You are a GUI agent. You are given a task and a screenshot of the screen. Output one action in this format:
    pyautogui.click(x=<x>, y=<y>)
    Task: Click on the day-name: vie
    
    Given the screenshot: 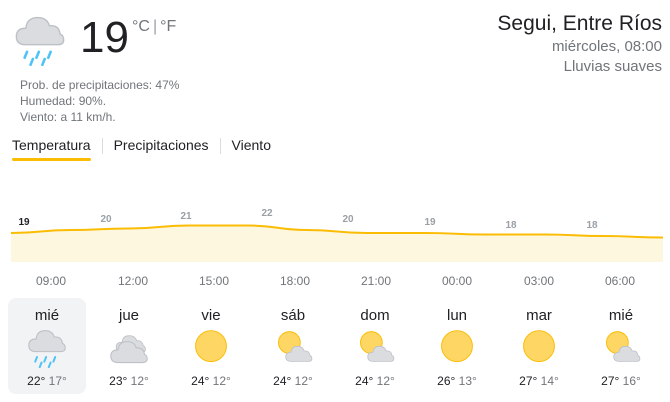 What is the action you would take?
    pyautogui.click(x=211, y=315)
    